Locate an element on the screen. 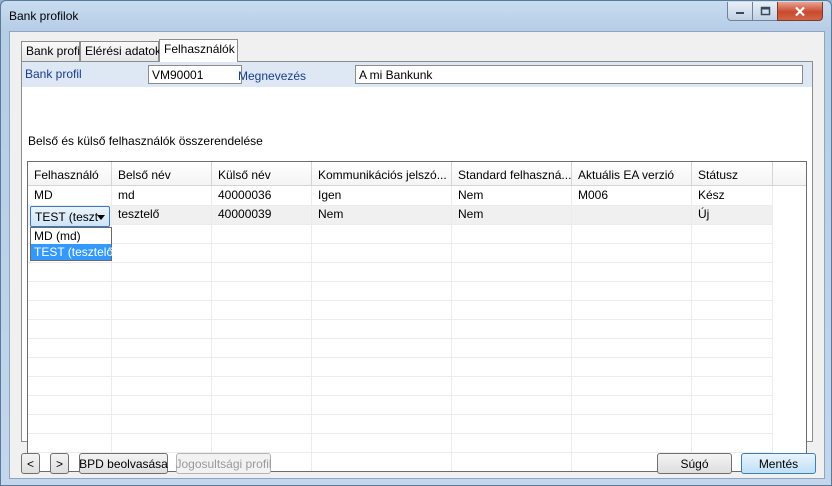  table-cell: 40000036 is located at coordinates (262, 195).